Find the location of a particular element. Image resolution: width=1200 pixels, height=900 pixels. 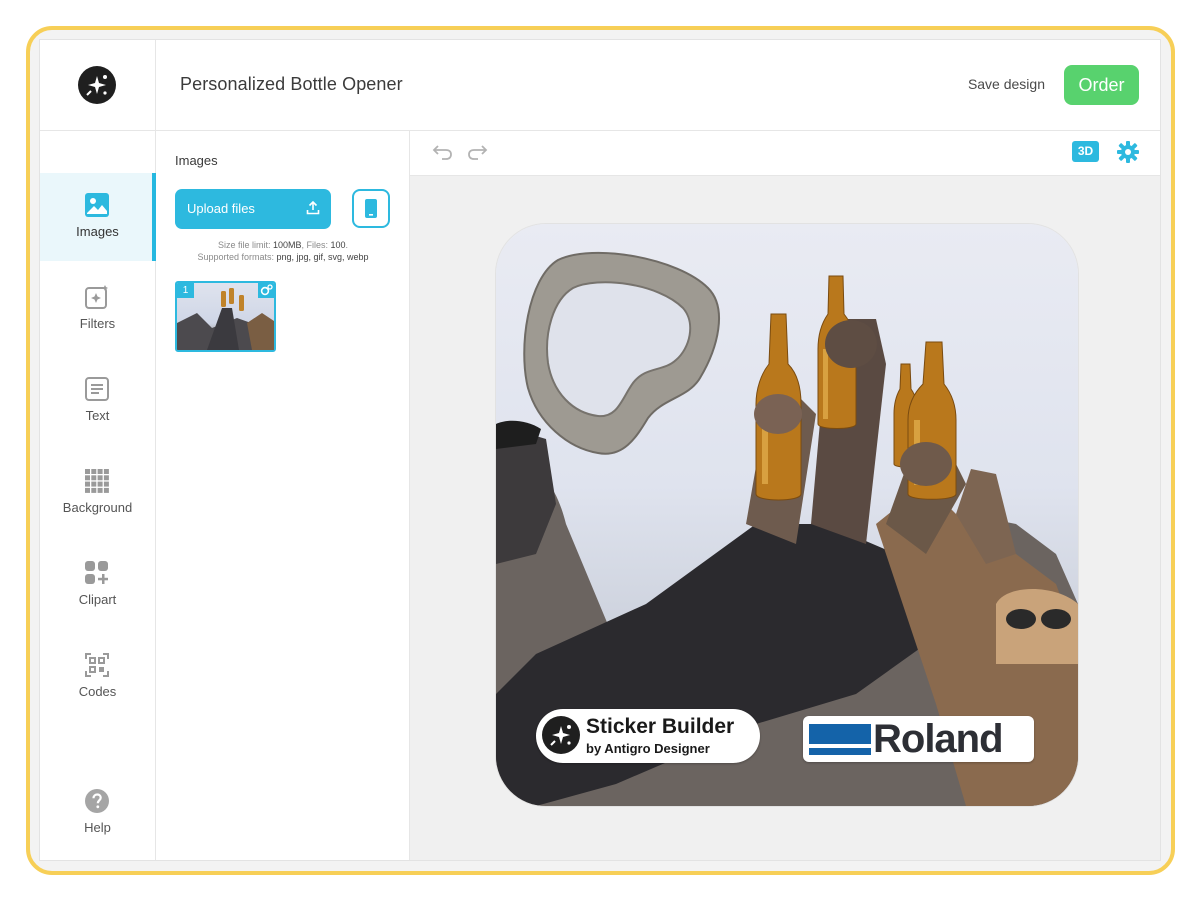

bottle-opener-ring is located at coordinates (621, 353).